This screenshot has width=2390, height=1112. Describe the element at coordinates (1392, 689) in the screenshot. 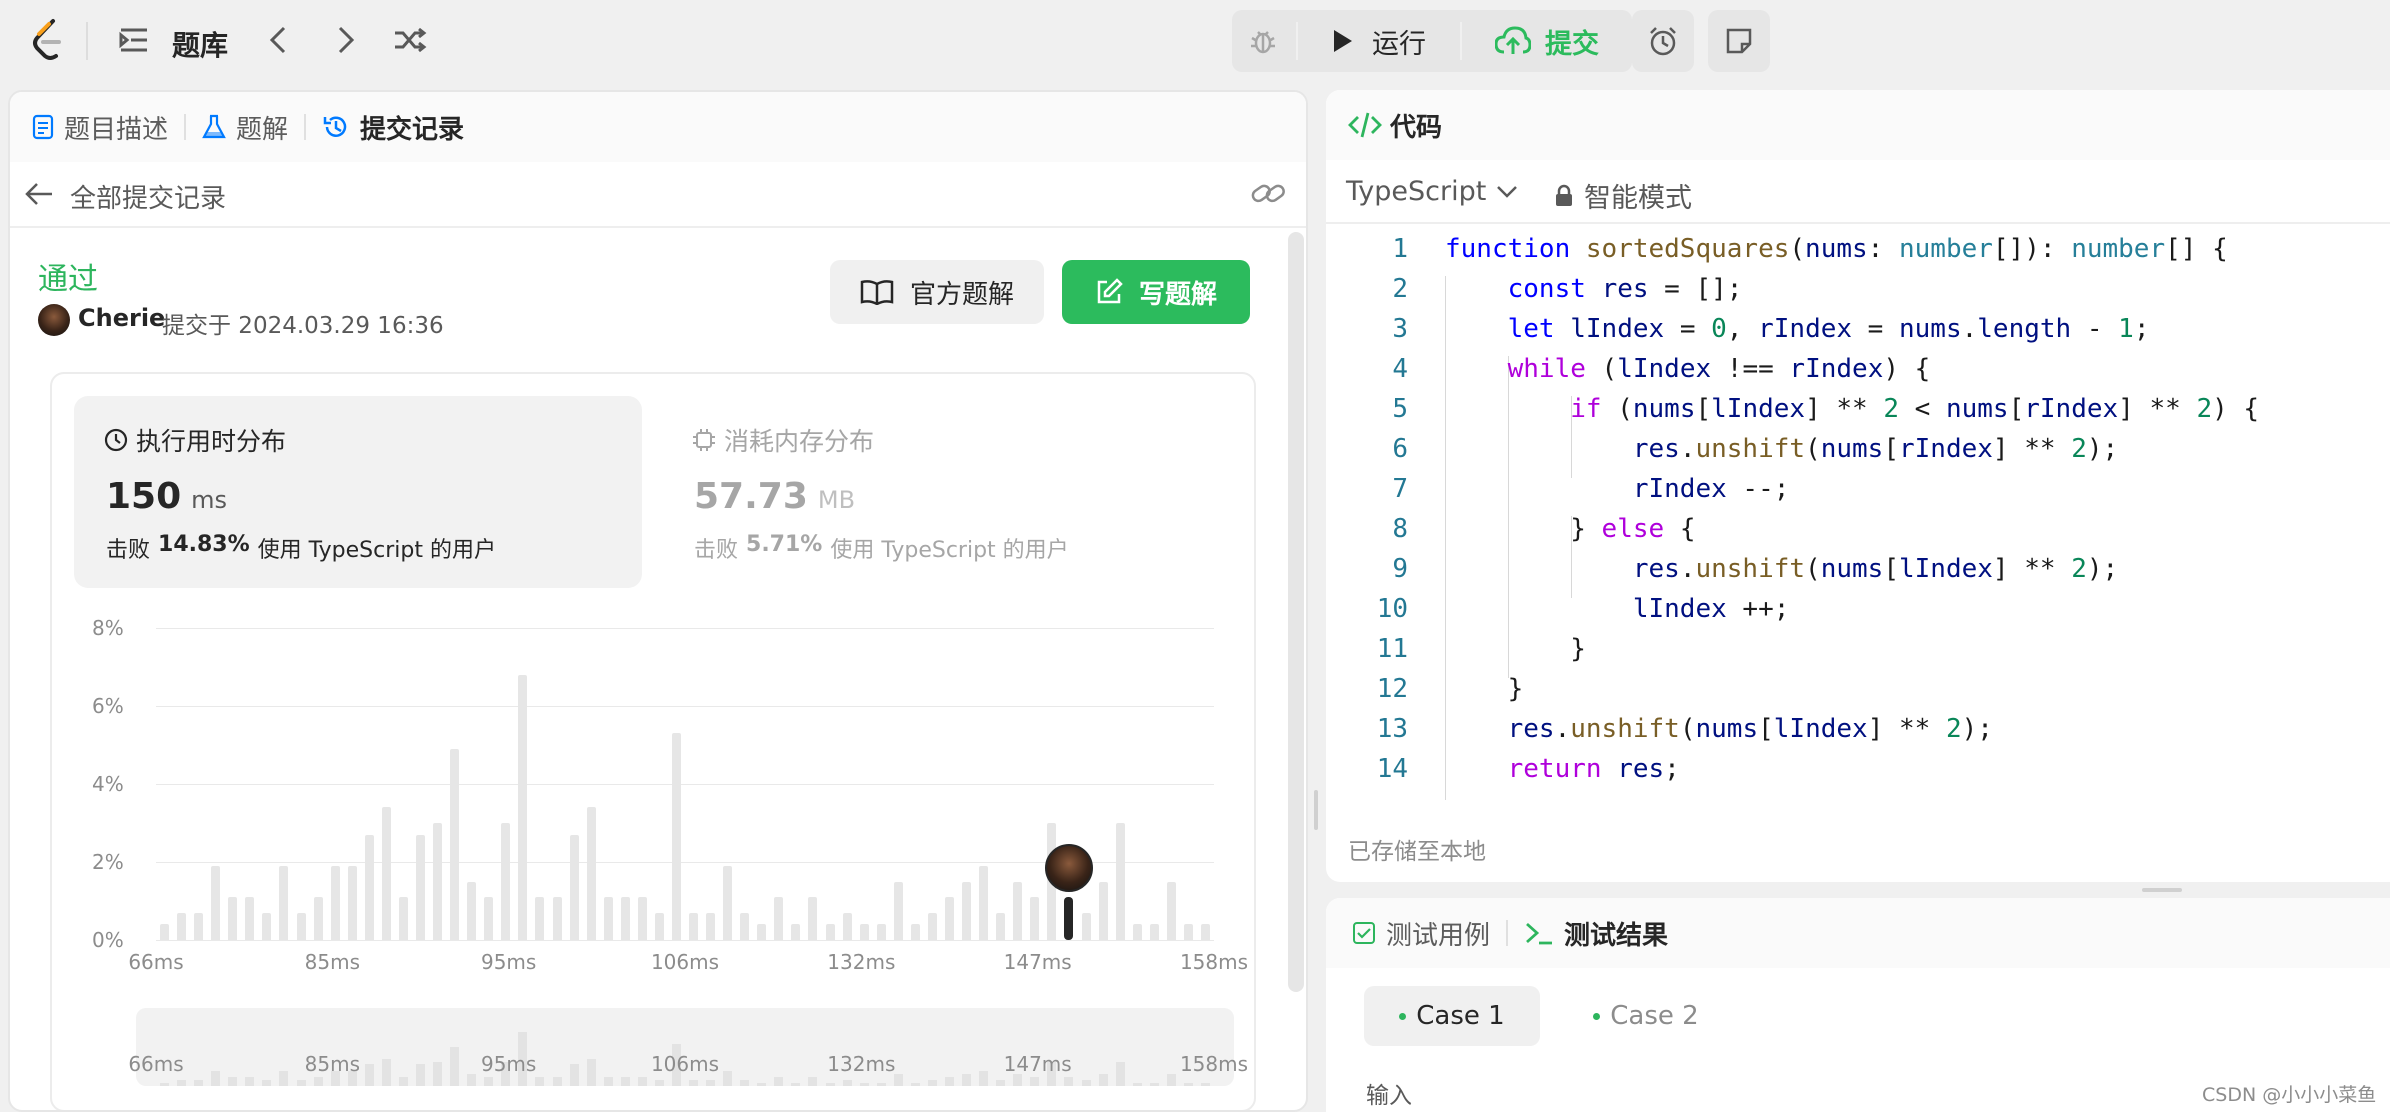

I see `line-number: 12` at that location.